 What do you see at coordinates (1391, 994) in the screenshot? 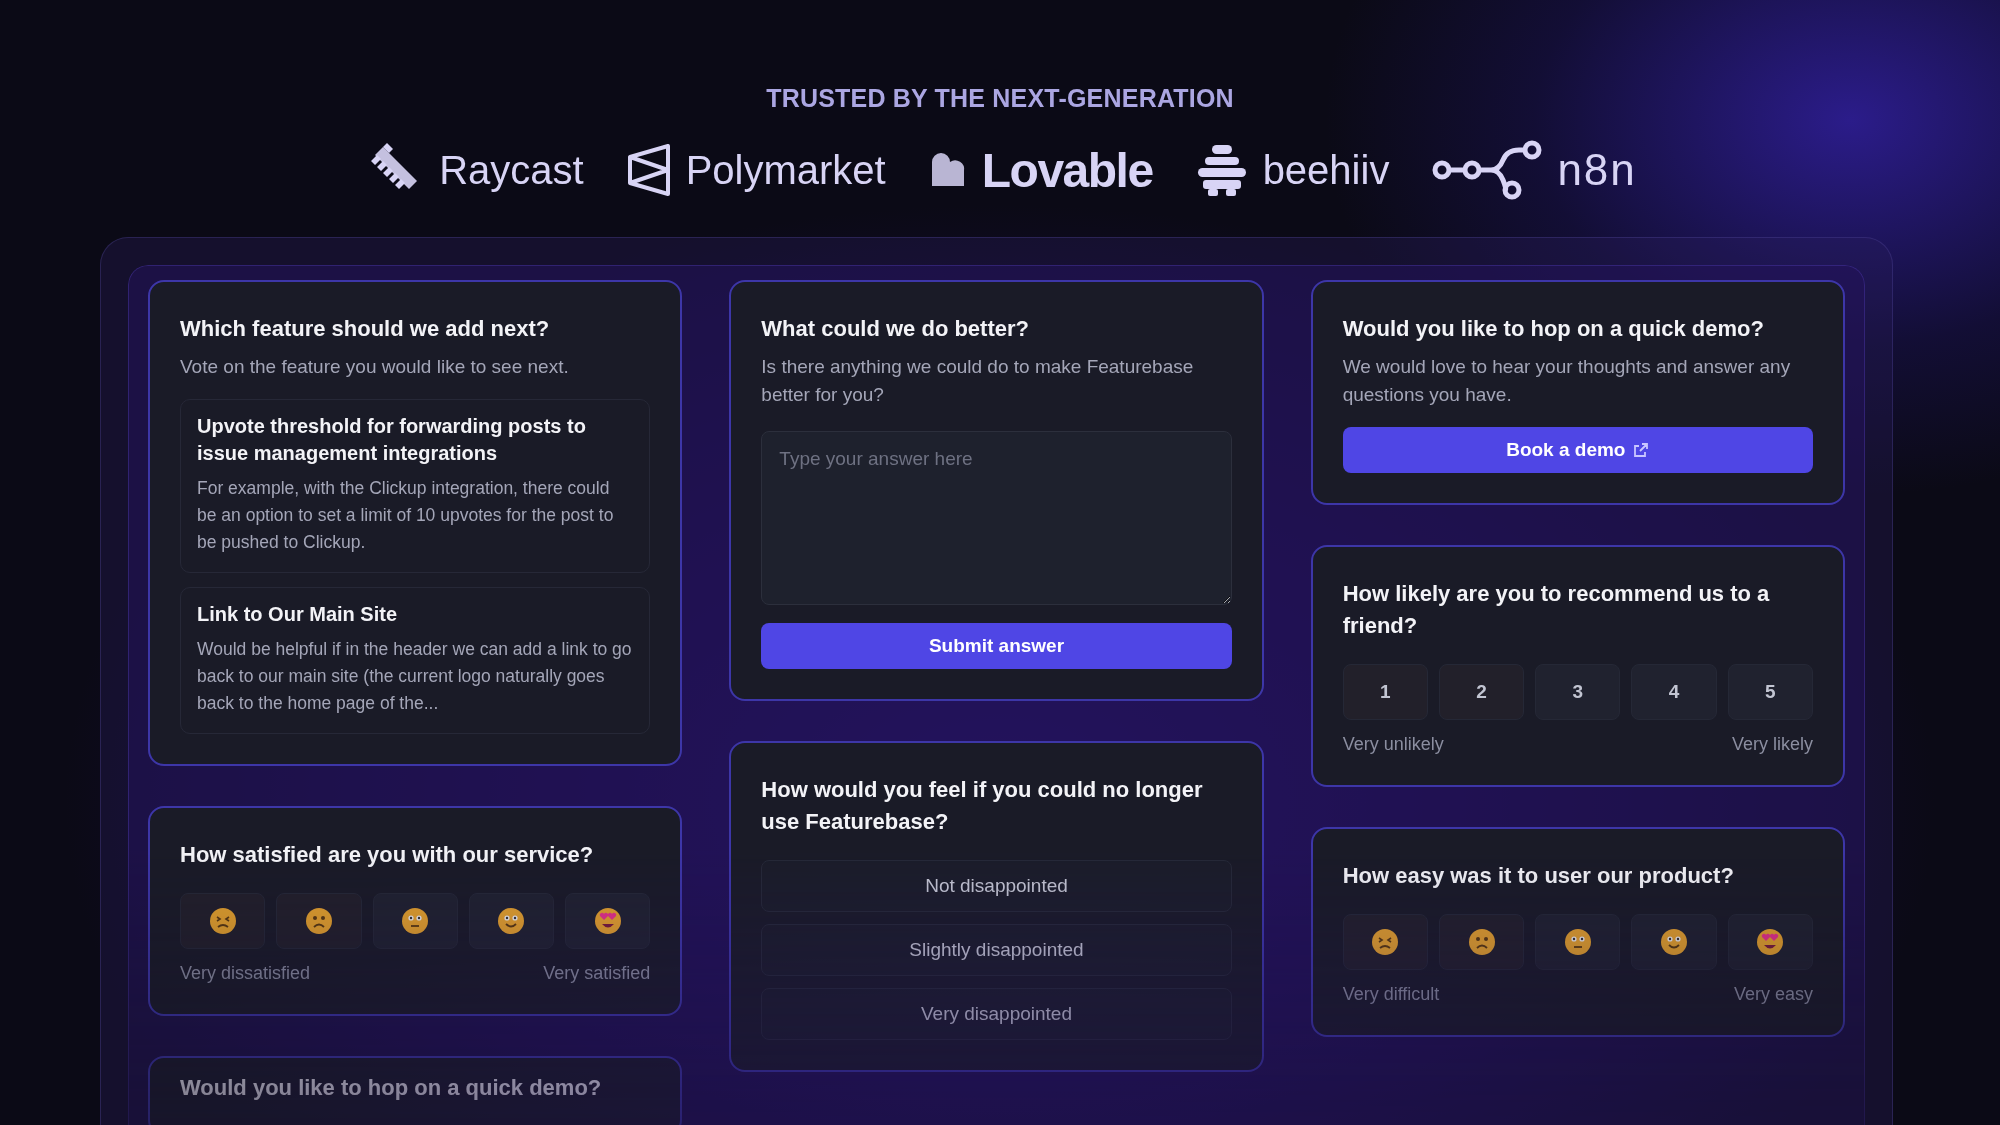
I see `scale-low-label: Very difficult` at bounding box center [1391, 994].